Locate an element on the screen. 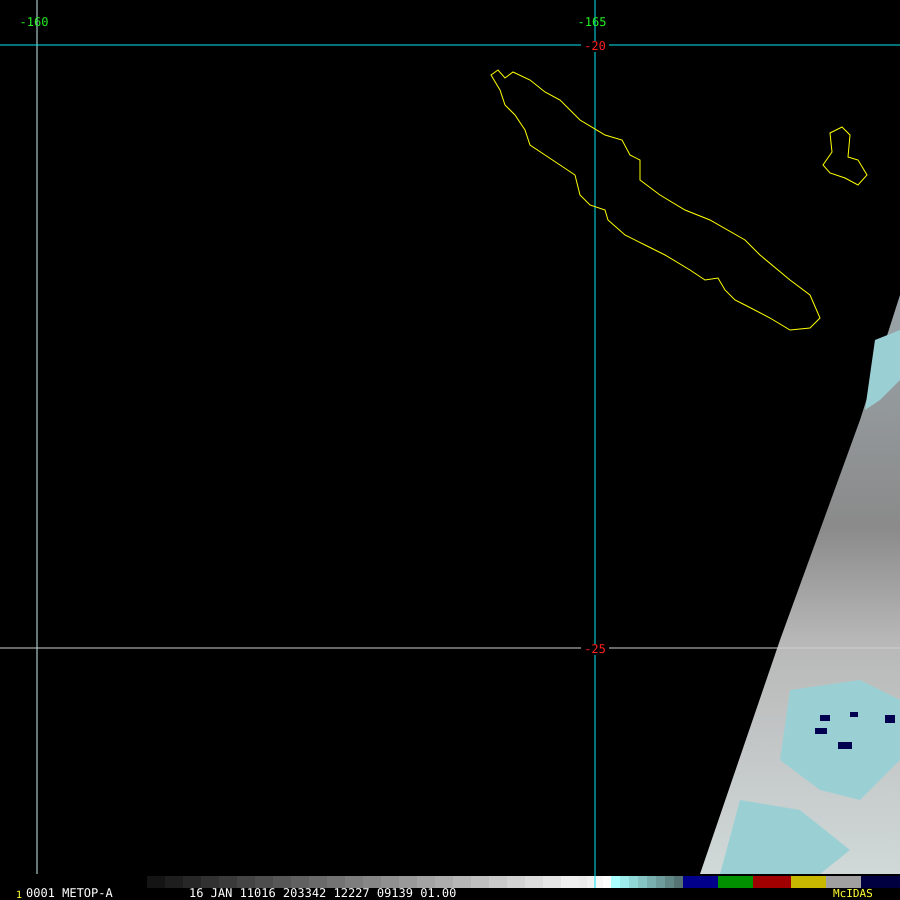  latitude-label: -20 is located at coordinates (595, 46).